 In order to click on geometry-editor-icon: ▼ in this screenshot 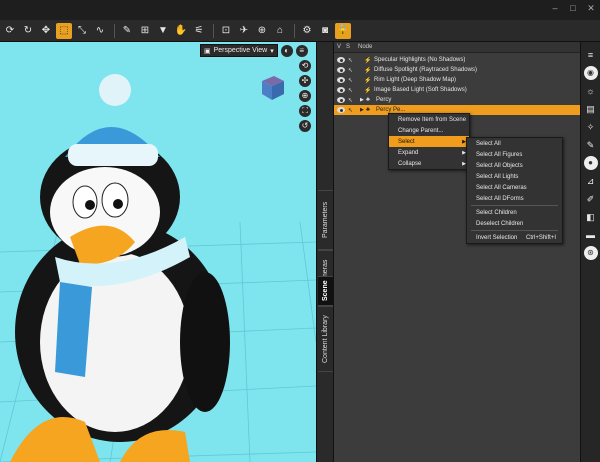, I will do `click(163, 31)`.